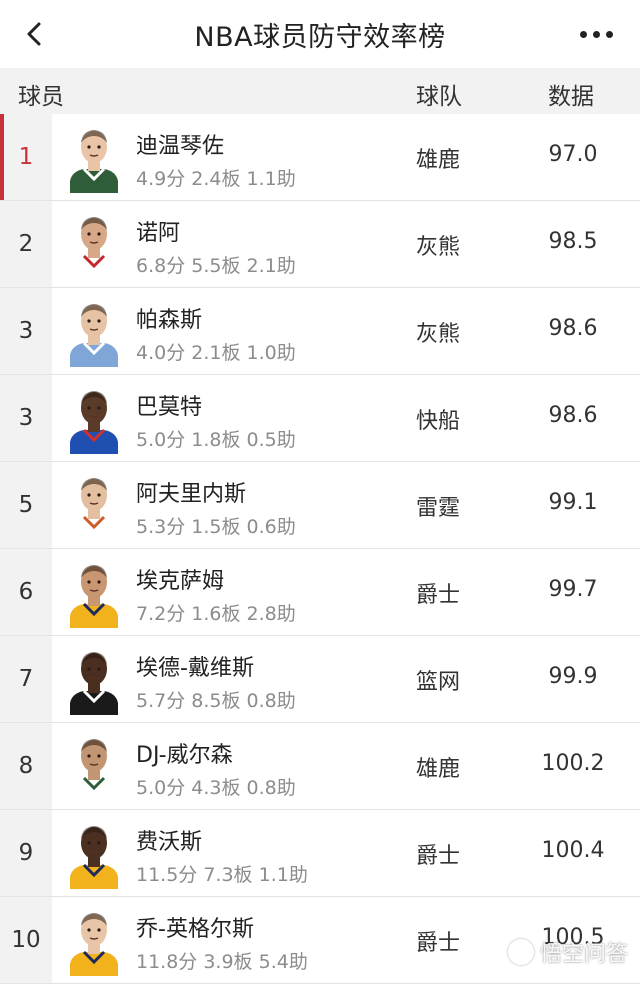 This screenshot has height=984, width=640. What do you see at coordinates (216, 266) in the screenshot?
I see `player-stats: 6.8分 5.5板 2.1助` at bounding box center [216, 266].